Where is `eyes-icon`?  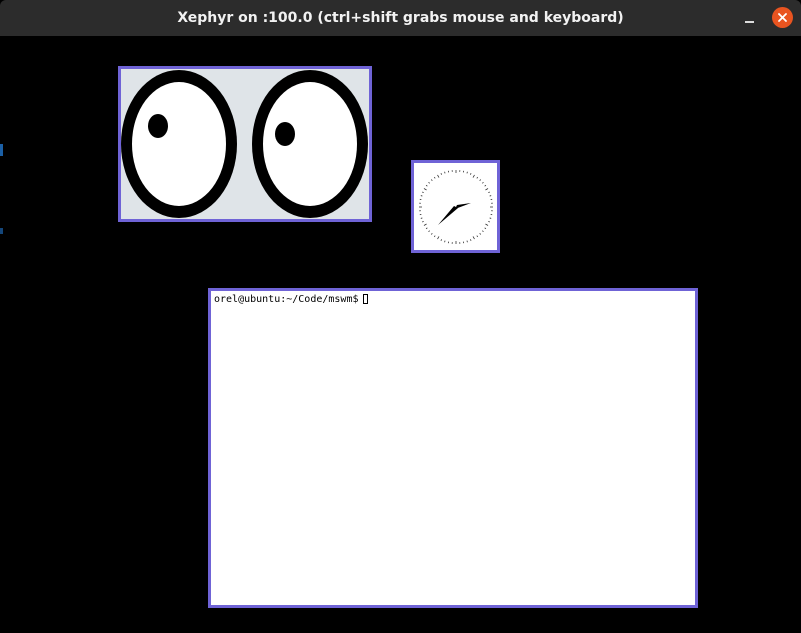
eyes-icon is located at coordinates (244, 144).